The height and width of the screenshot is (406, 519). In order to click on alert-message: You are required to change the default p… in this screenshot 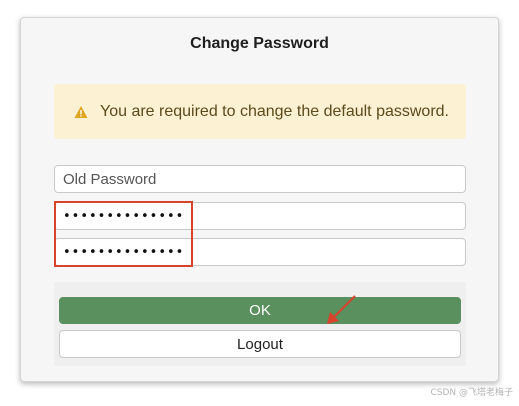, I will do `click(274, 111)`.